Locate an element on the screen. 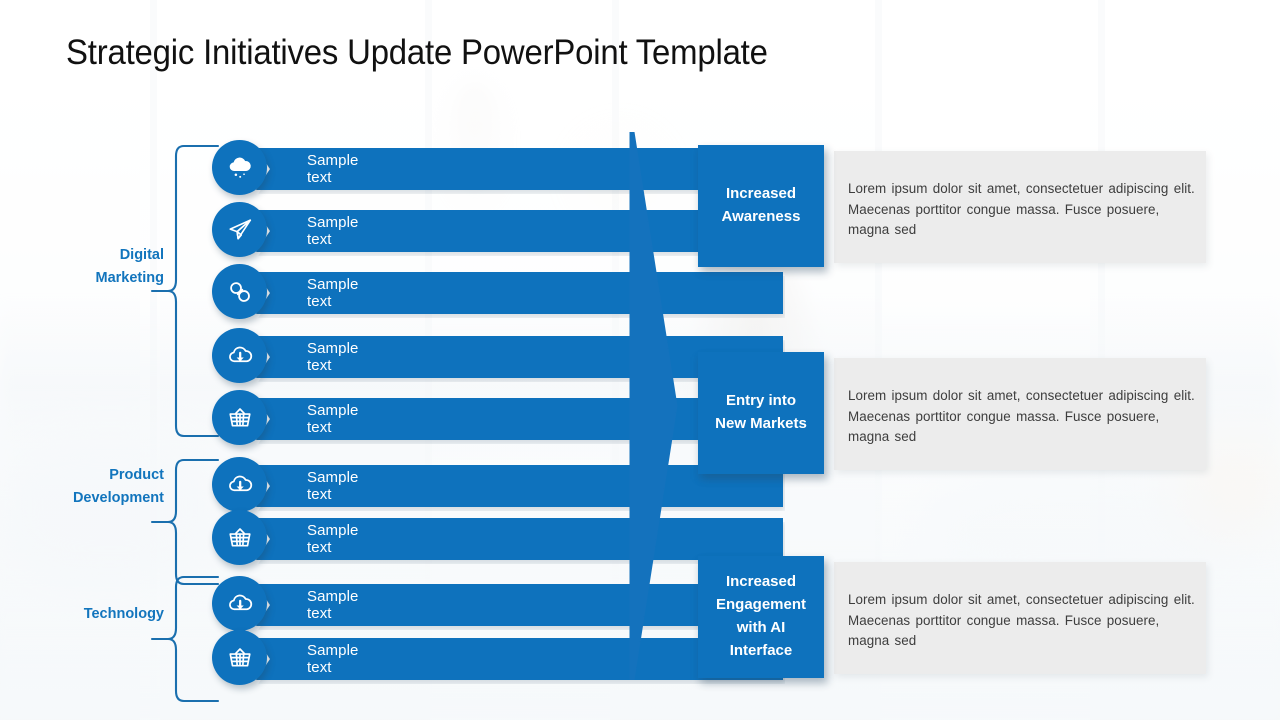 The width and height of the screenshot is (1280, 720). card-heading-line-1: Entry into is located at coordinates (761, 401).